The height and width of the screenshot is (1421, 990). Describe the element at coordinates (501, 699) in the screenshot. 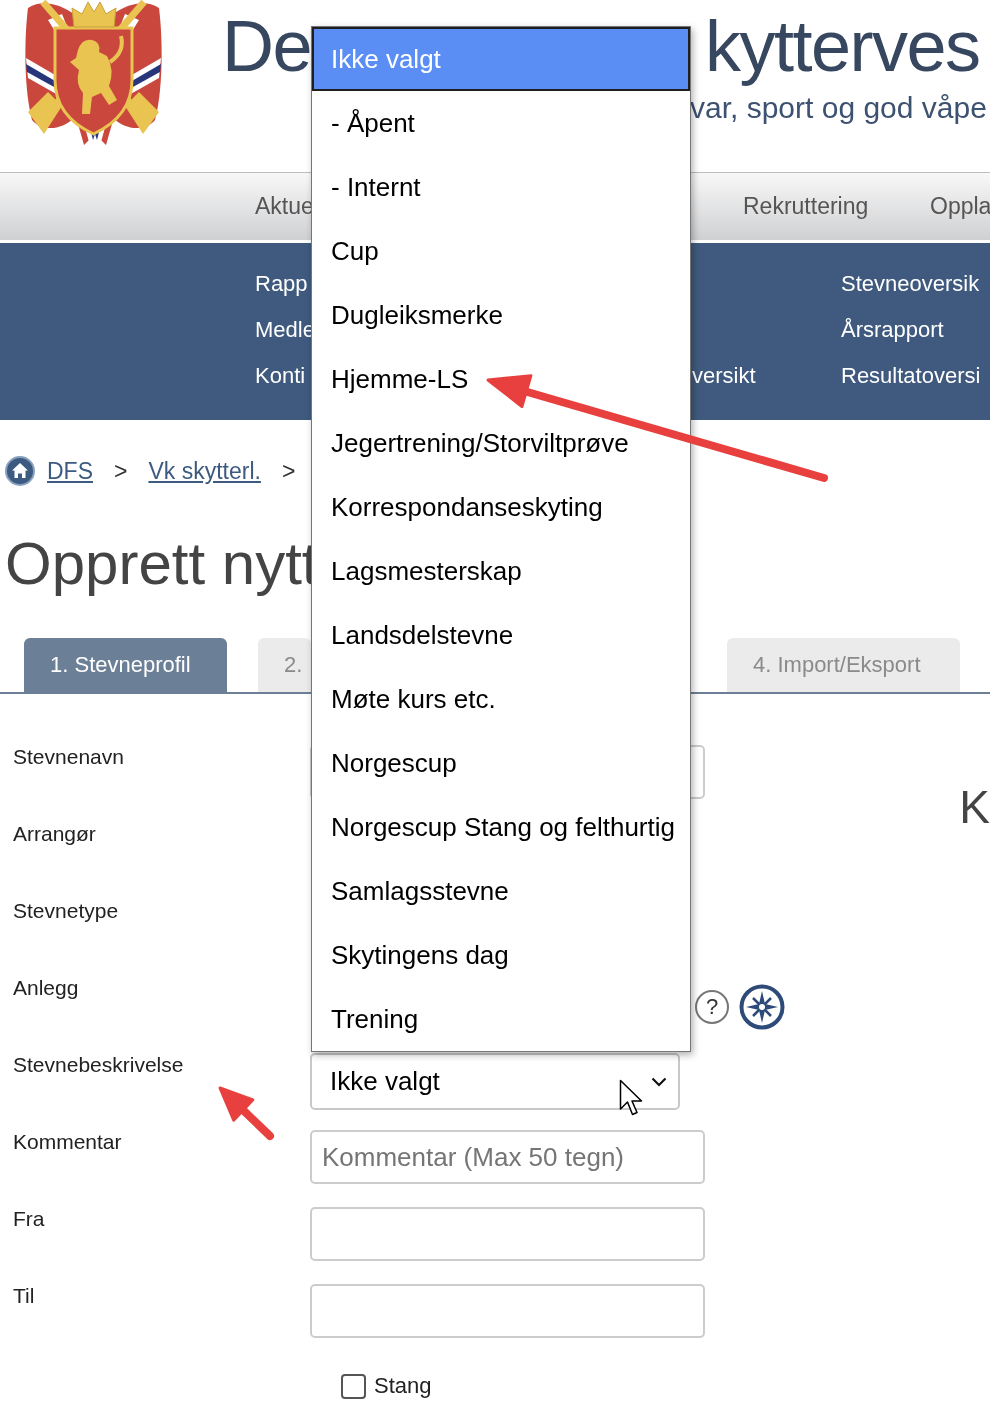

I see `dropdown-option: Møte kurs etc.` at that location.